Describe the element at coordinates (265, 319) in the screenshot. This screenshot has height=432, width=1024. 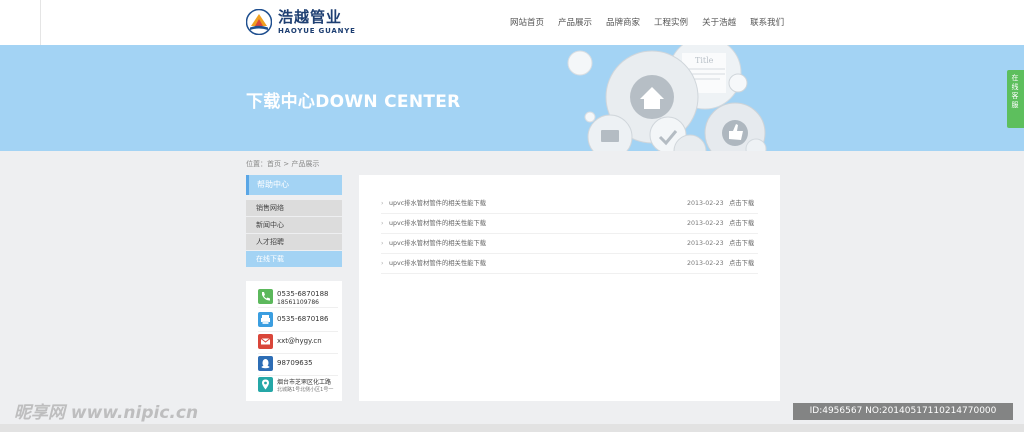
I see `fax-icon` at that location.